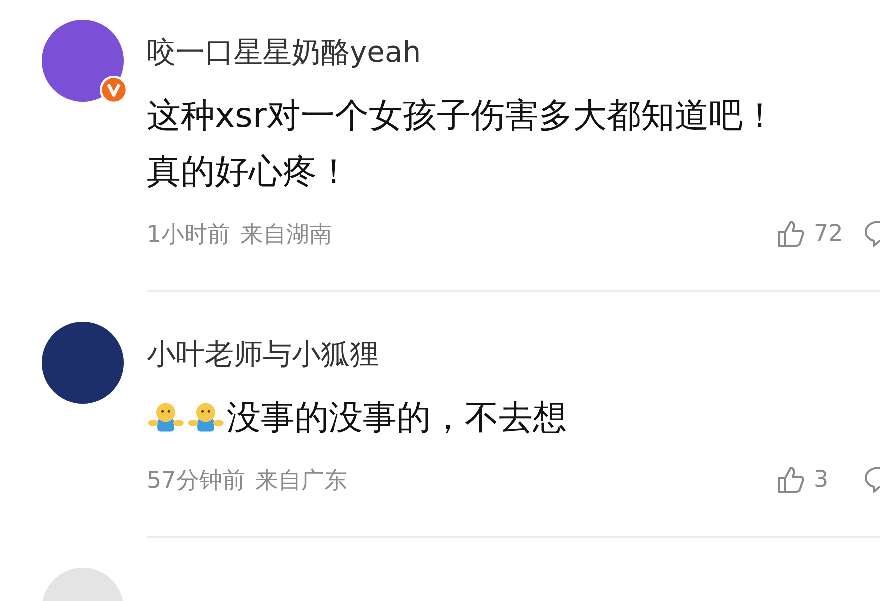 The width and height of the screenshot is (880, 601). What do you see at coordinates (822, 480) in the screenshot?
I see `like-count: 3` at bounding box center [822, 480].